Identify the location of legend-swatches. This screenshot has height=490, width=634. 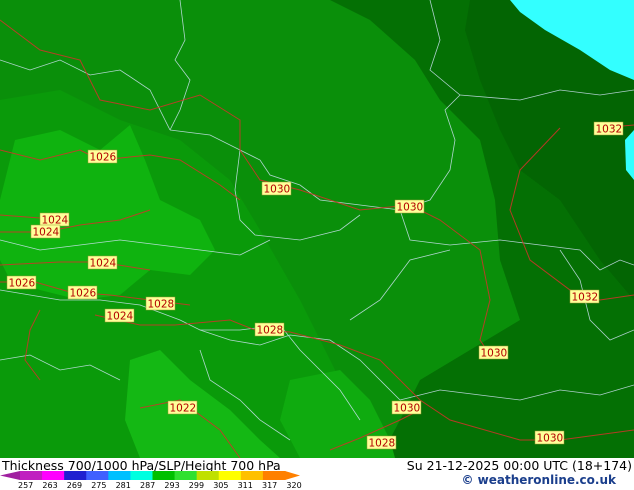
(153, 475).